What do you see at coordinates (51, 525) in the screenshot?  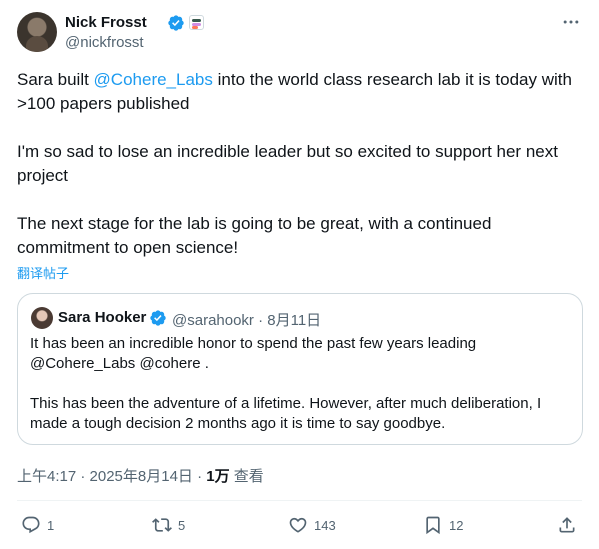 I see `reply-count: 1` at bounding box center [51, 525].